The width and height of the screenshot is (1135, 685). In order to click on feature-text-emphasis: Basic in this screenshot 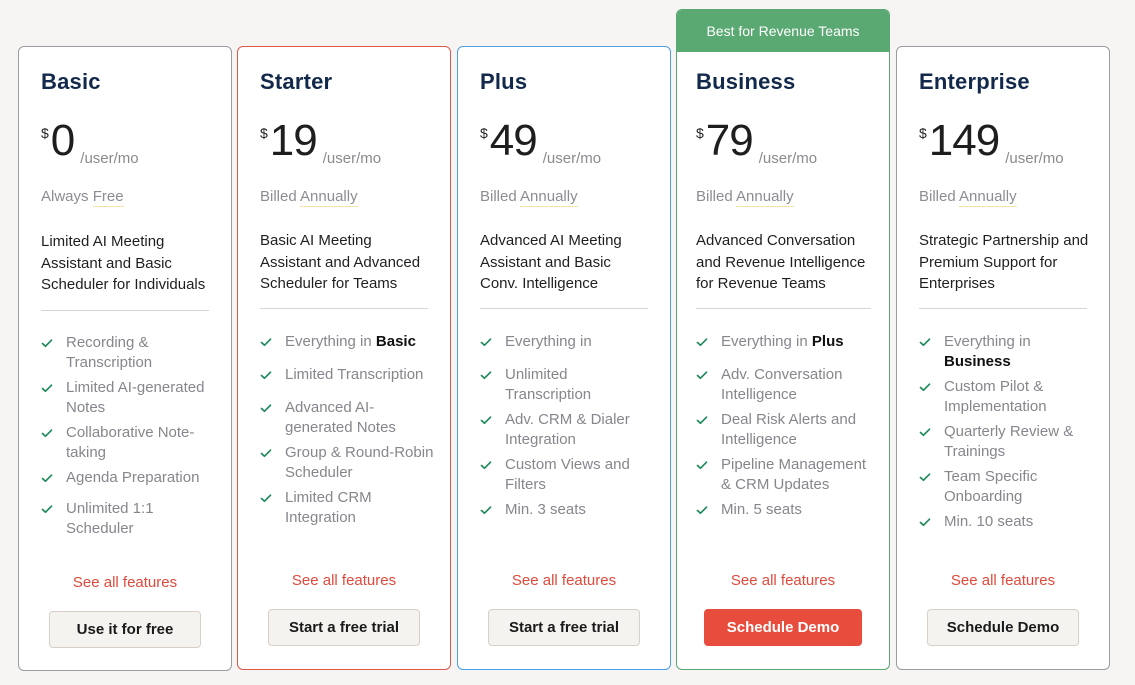, I will do `click(395, 341)`.